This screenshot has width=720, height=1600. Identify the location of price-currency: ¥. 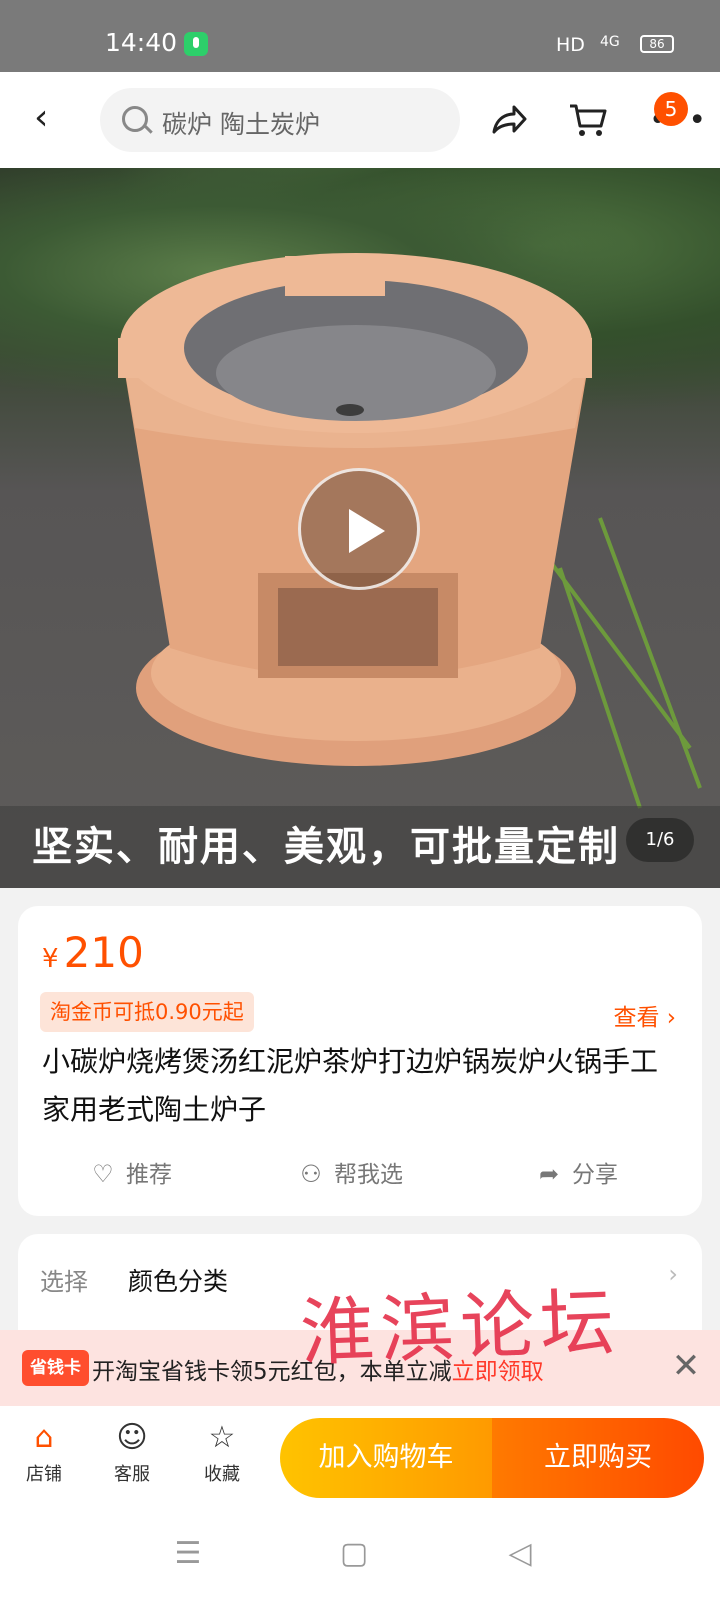
(50, 959).